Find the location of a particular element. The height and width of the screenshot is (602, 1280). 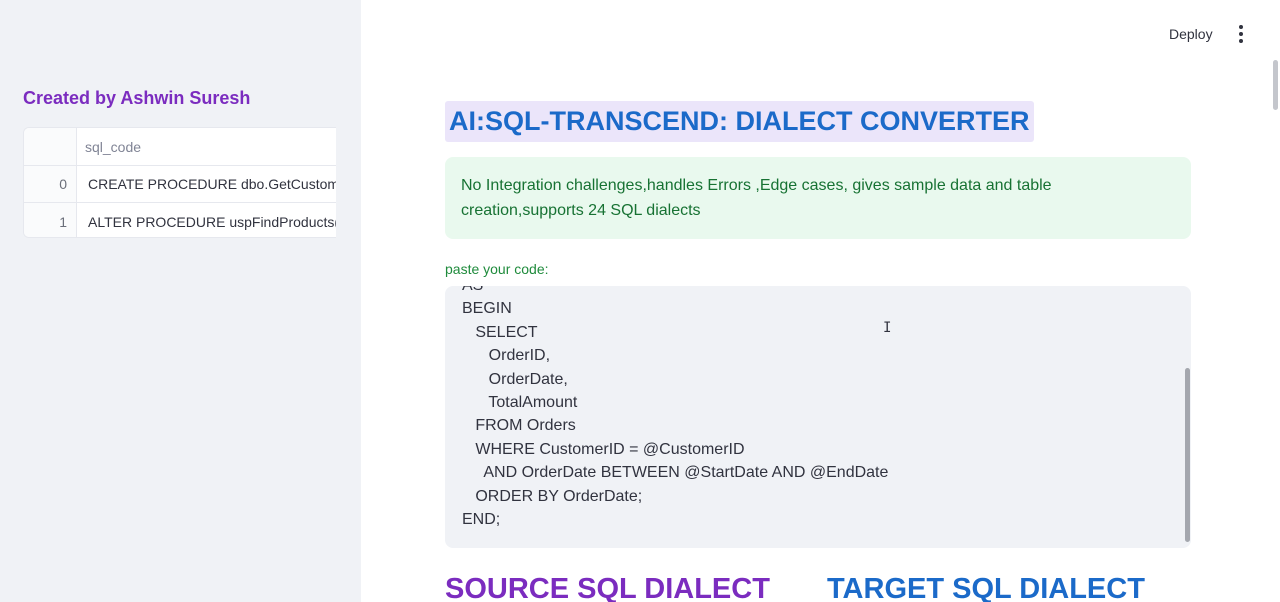

deploy-button: Deploy is located at coordinates (1191, 34).